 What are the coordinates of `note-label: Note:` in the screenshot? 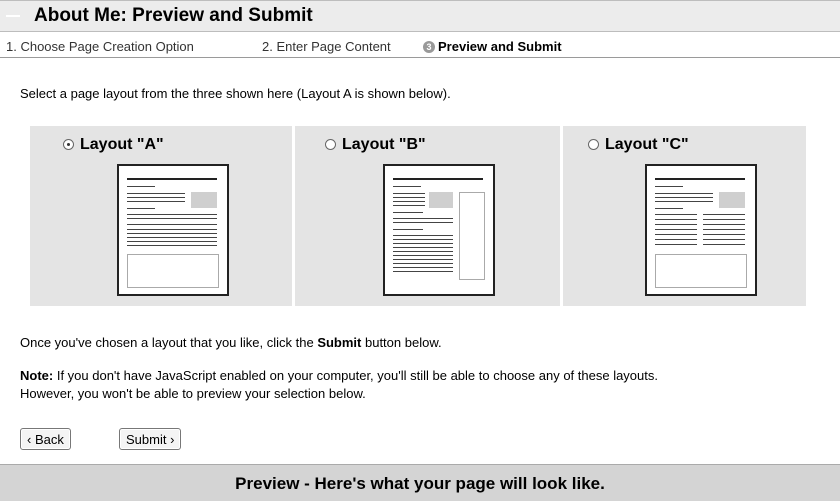 It's located at (37, 375).